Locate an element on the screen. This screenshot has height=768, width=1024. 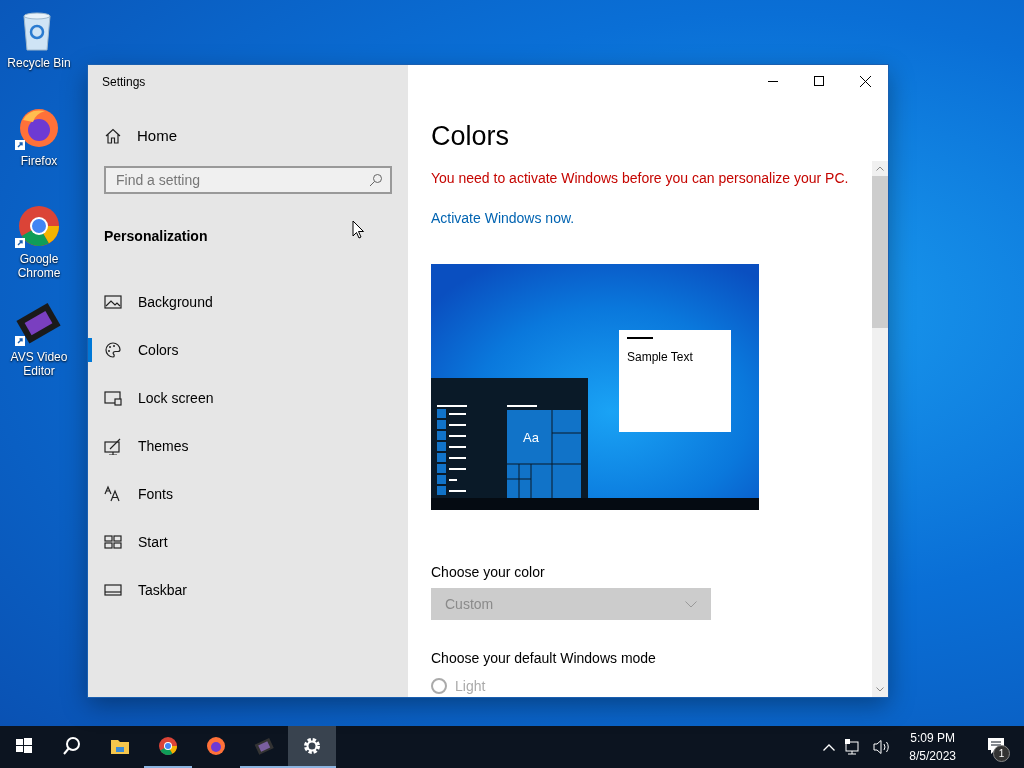
taskbar-button is located at coordinates (312, 747).